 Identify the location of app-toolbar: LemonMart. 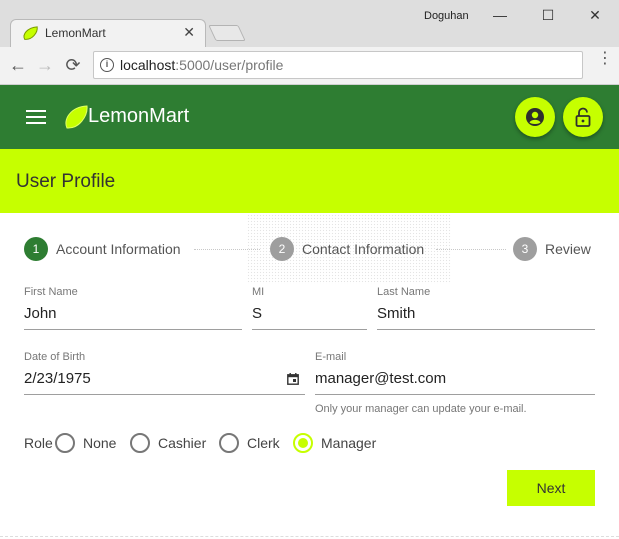
(309, 117).